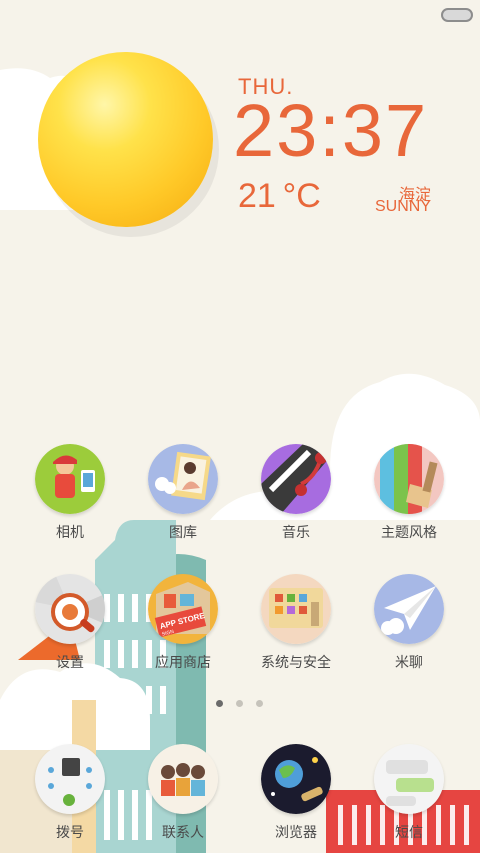 The width and height of the screenshot is (480, 853). What do you see at coordinates (402, 206) in the screenshot?
I see `weather-condition: SUNNY` at bounding box center [402, 206].